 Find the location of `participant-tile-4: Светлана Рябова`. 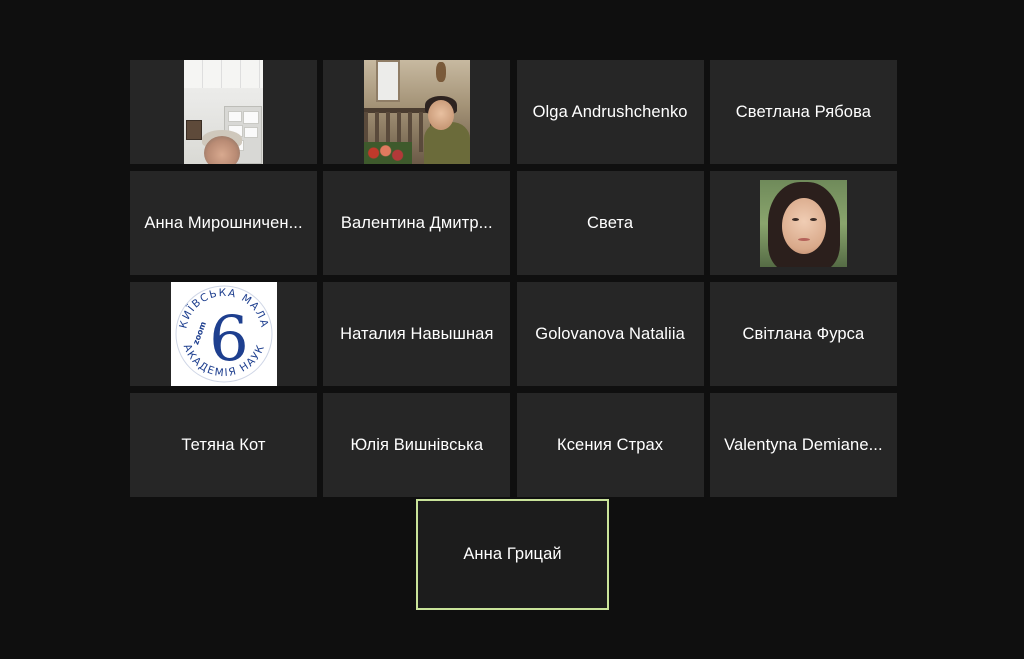

participant-tile-4: Светлана Рябова is located at coordinates (803, 112).